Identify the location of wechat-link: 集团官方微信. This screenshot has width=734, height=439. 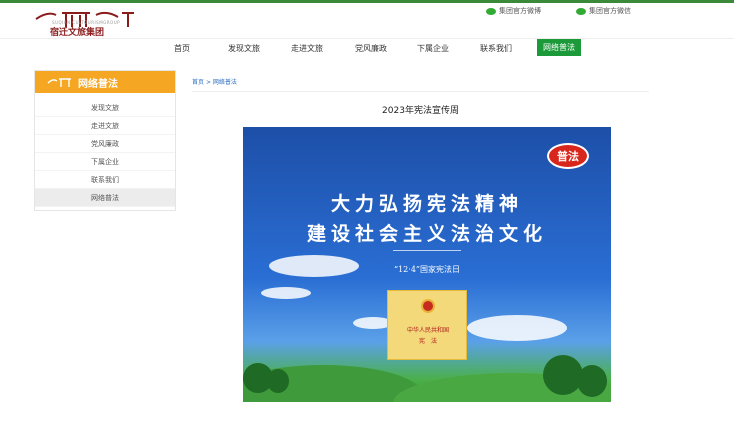
(603, 11).